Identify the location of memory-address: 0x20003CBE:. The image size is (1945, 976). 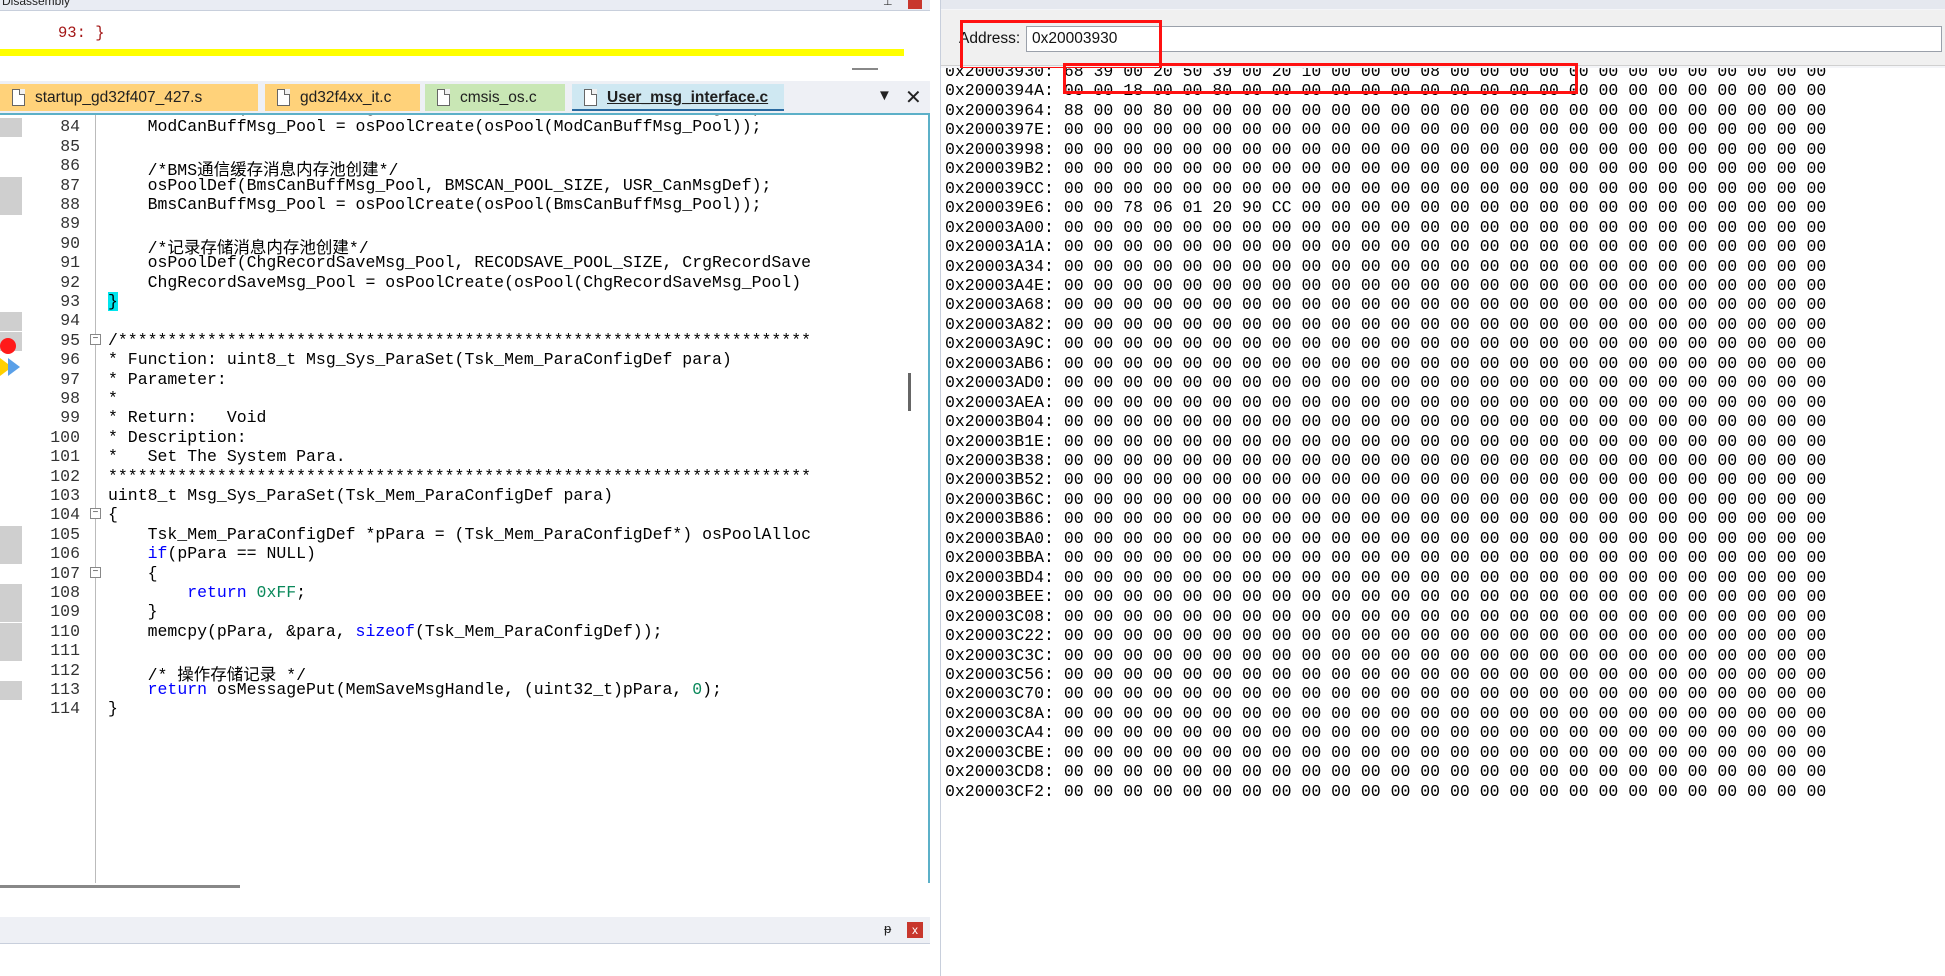
(999, 752).